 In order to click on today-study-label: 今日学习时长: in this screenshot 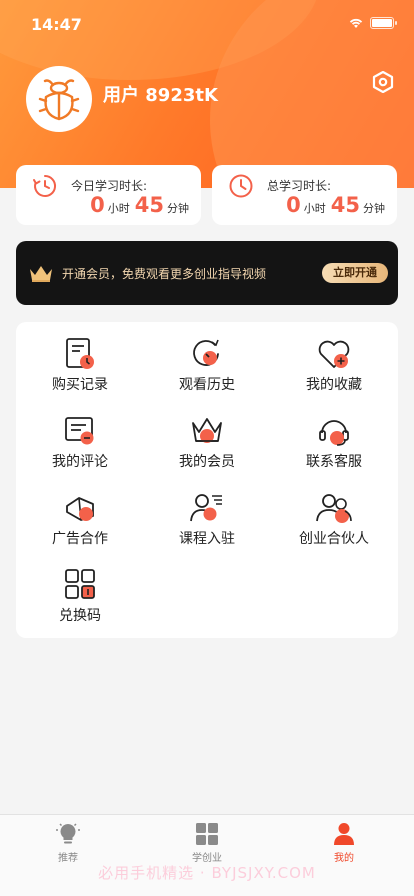, I will do `click(109, 186)`.